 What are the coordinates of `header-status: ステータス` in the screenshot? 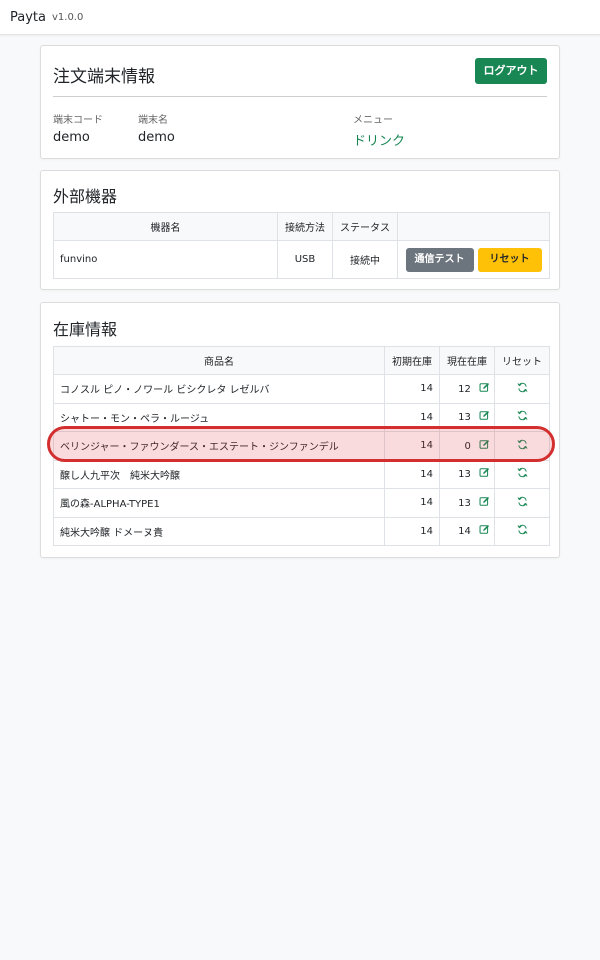 It's located at (365, 226).